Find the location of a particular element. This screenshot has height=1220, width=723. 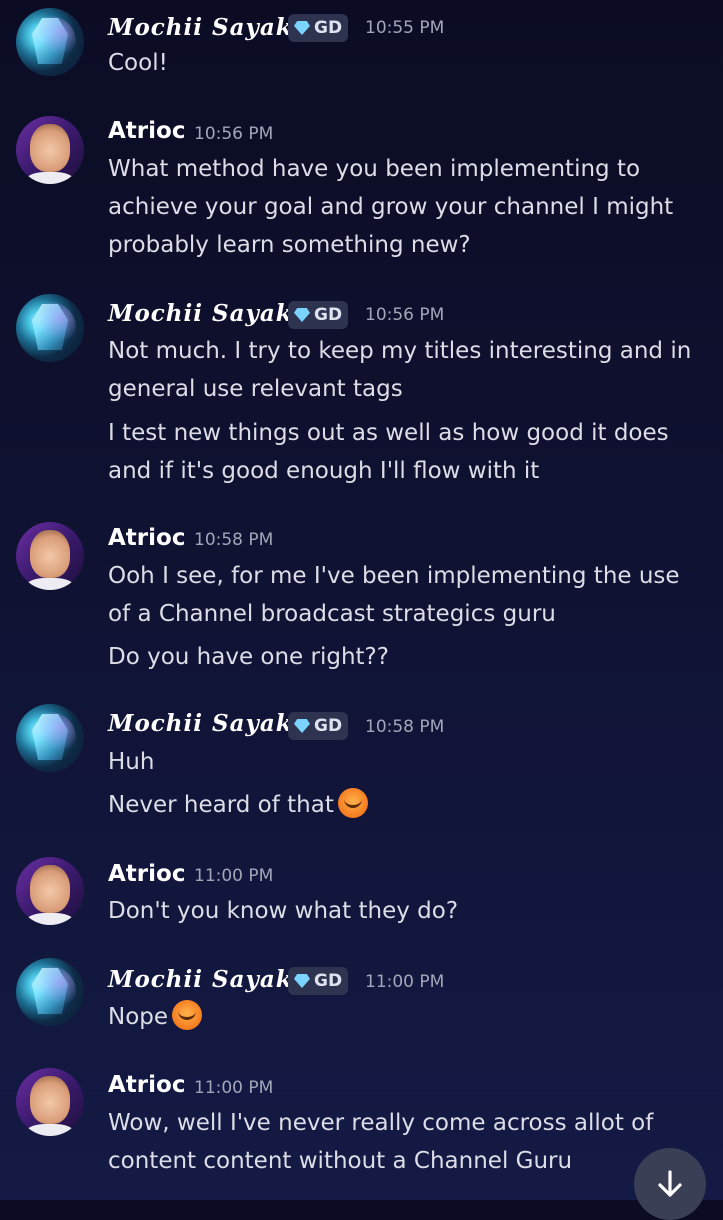

message-text: Nope is located at coordinates (408, 1017).